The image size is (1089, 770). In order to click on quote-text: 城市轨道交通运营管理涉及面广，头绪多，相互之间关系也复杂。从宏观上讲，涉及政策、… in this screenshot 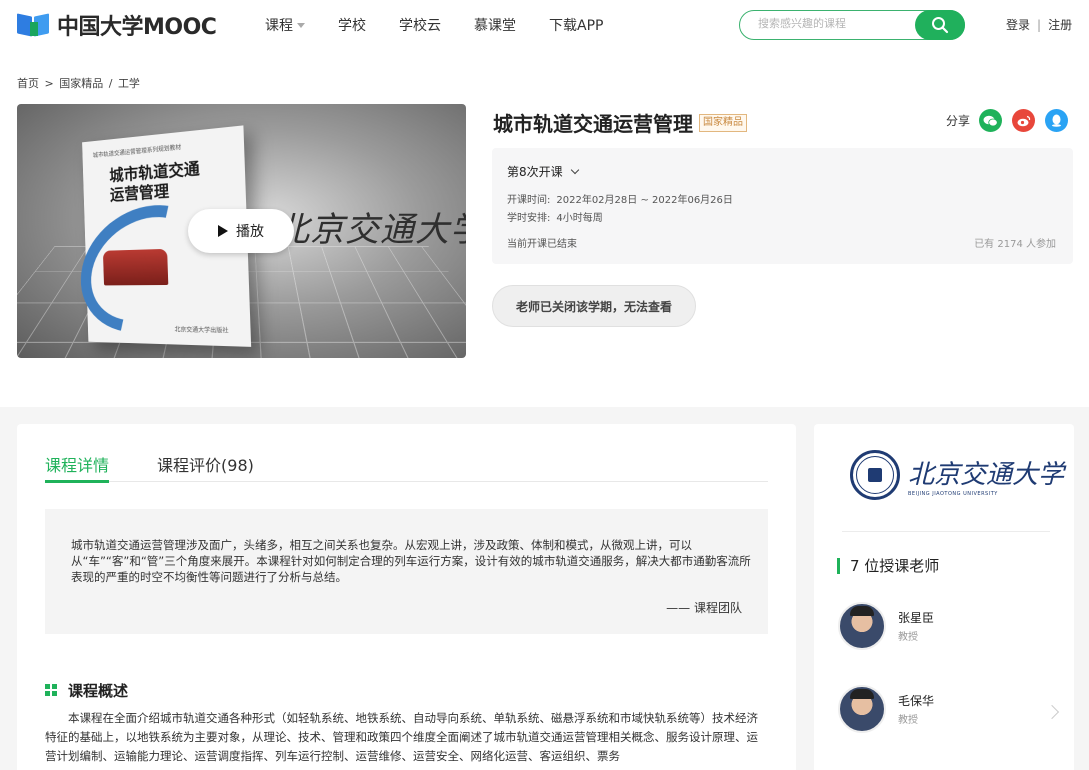, I will do `click(411, 561)`.